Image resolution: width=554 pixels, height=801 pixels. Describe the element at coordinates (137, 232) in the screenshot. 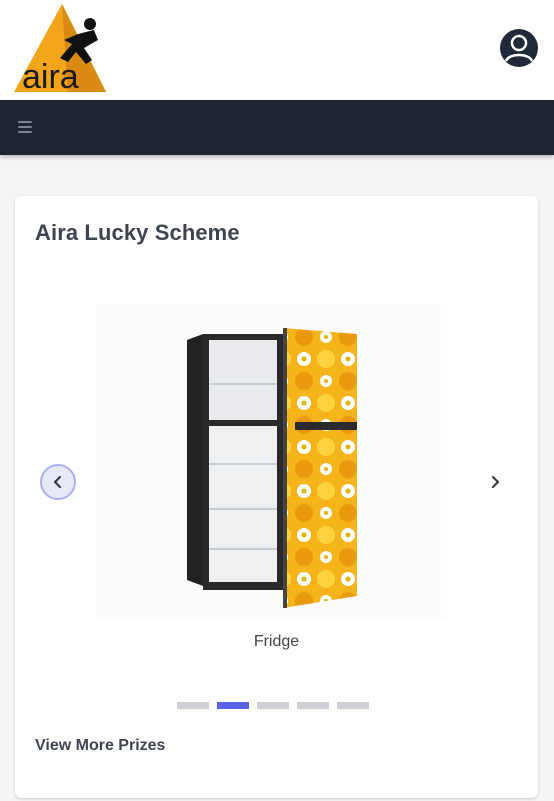

I see `card-title: Aira Lucky Scheme` at that location.